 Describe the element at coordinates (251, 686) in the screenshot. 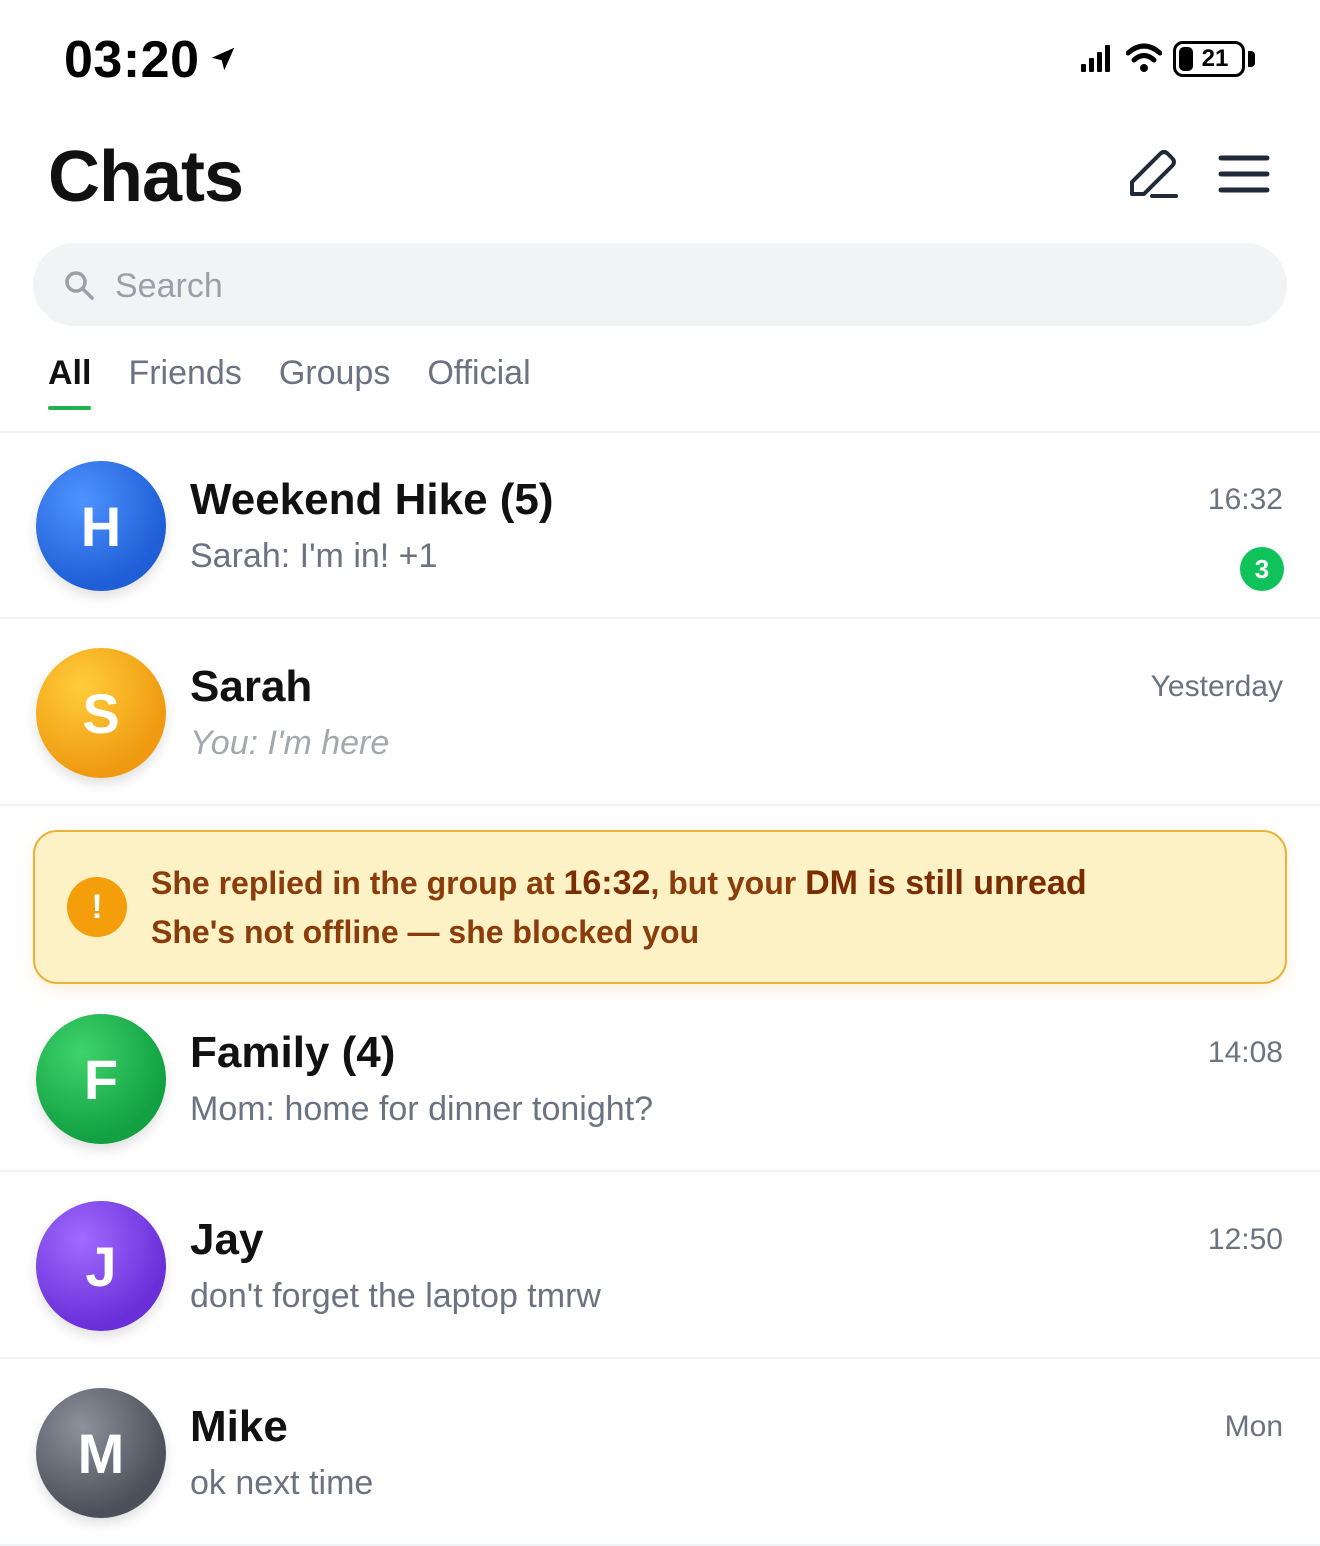

I see `chat-name: Sarah` at that location.